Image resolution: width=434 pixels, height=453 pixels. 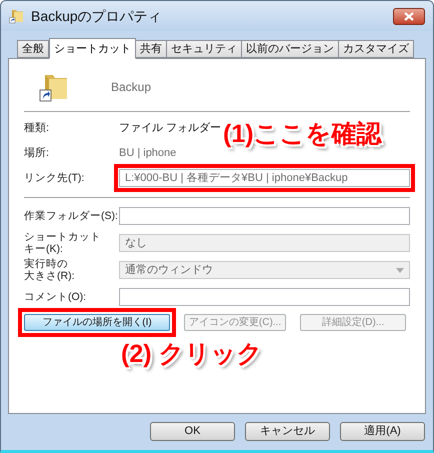 What do you see at coordinates (287, 431) in the screenshot?
I see `dialog-button: キャンセル` at bounding box center [287, 431].